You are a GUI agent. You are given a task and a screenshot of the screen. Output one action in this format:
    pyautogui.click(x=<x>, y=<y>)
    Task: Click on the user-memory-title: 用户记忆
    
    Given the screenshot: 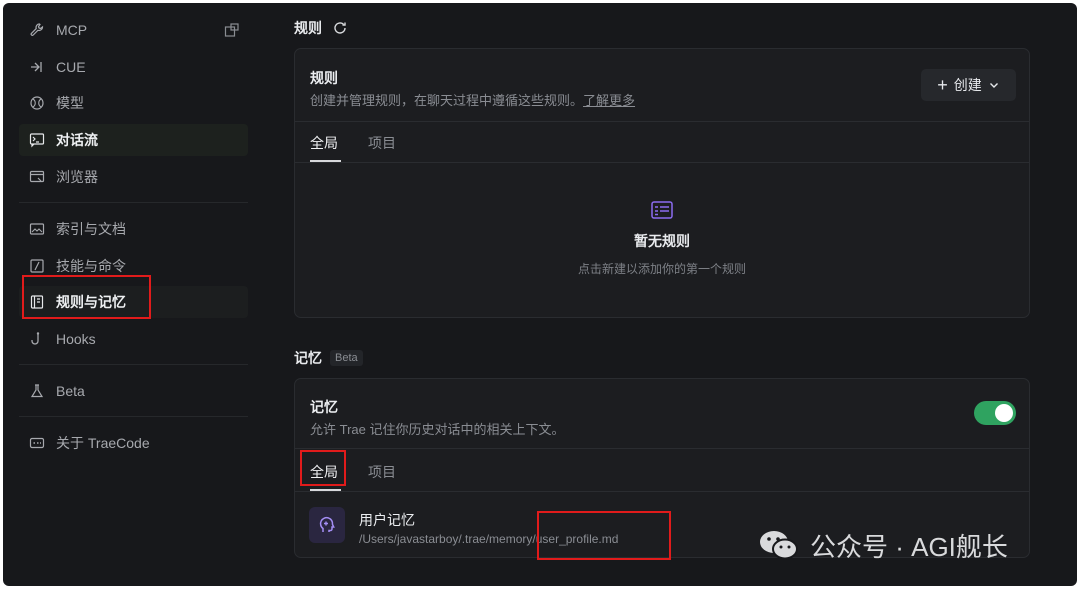 What is the action you would take?
    pyautogui.click(x=387, y=520)
    